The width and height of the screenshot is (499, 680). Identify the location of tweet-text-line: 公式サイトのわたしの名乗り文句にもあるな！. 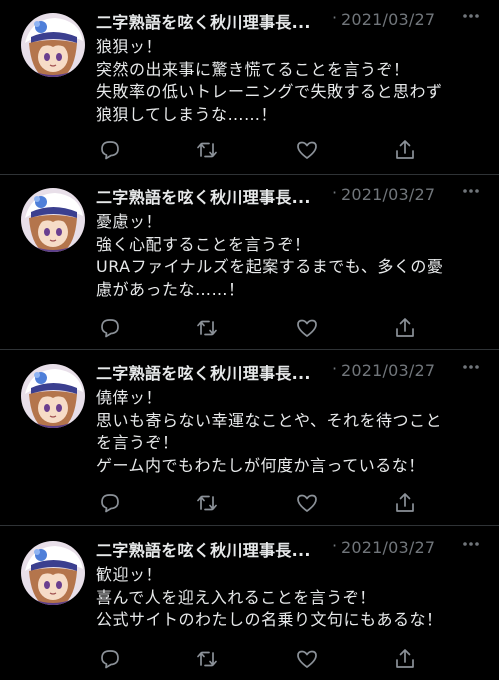
(269, 619).